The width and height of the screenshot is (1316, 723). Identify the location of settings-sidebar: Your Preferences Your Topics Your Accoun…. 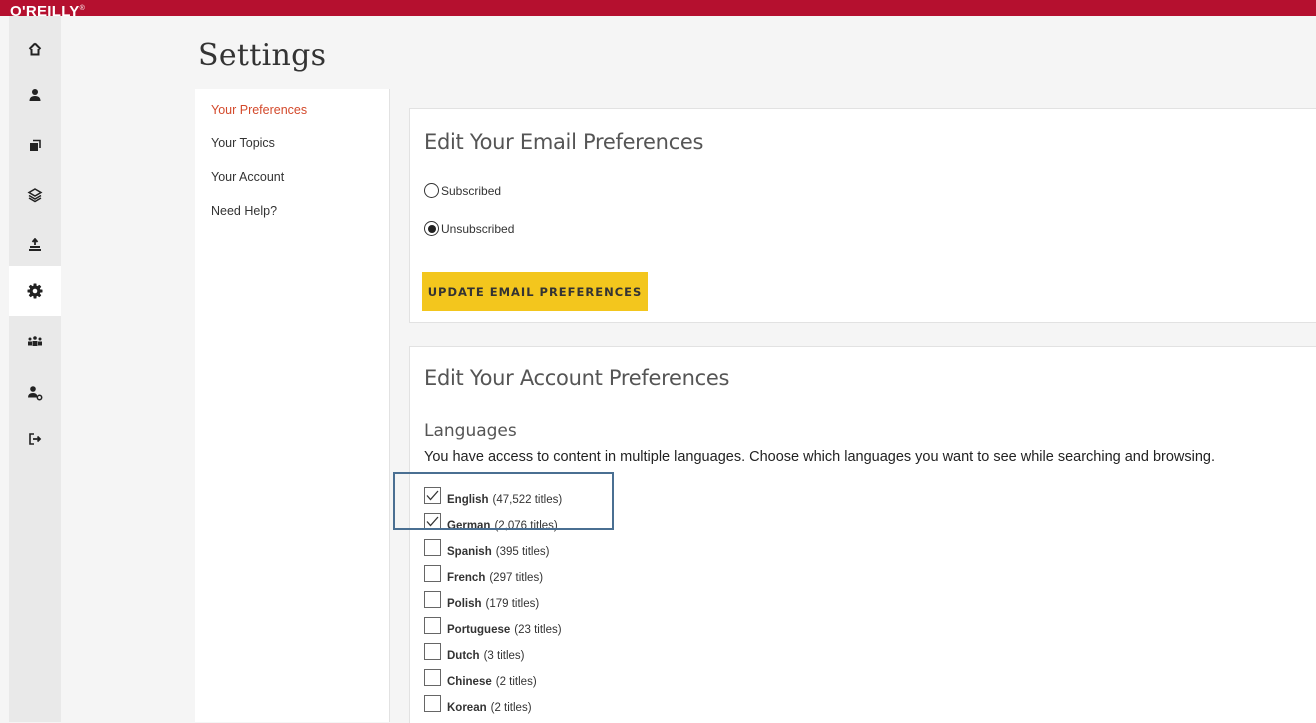
(292, 405).